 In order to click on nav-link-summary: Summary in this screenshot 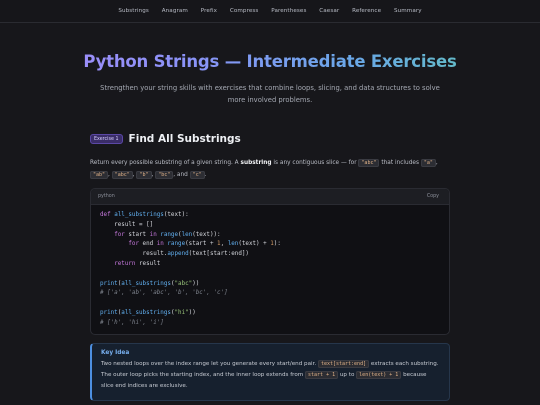, I will do `click(408, 11)`.